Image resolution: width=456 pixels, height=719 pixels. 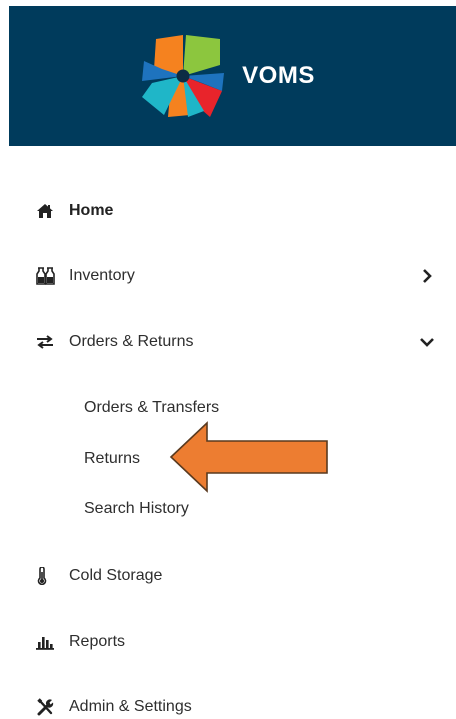 I want to click on nav-item-reports: Reports, so click(x=241, y=642).